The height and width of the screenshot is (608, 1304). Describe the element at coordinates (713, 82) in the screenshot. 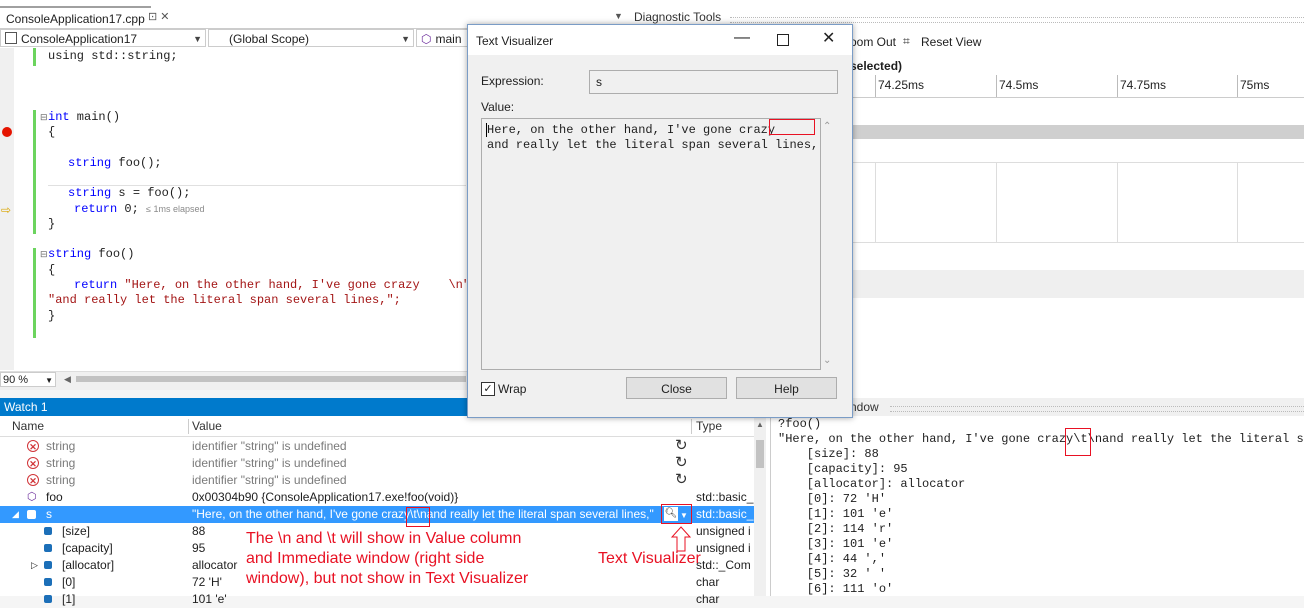

I see `expression-field: s` at that location.